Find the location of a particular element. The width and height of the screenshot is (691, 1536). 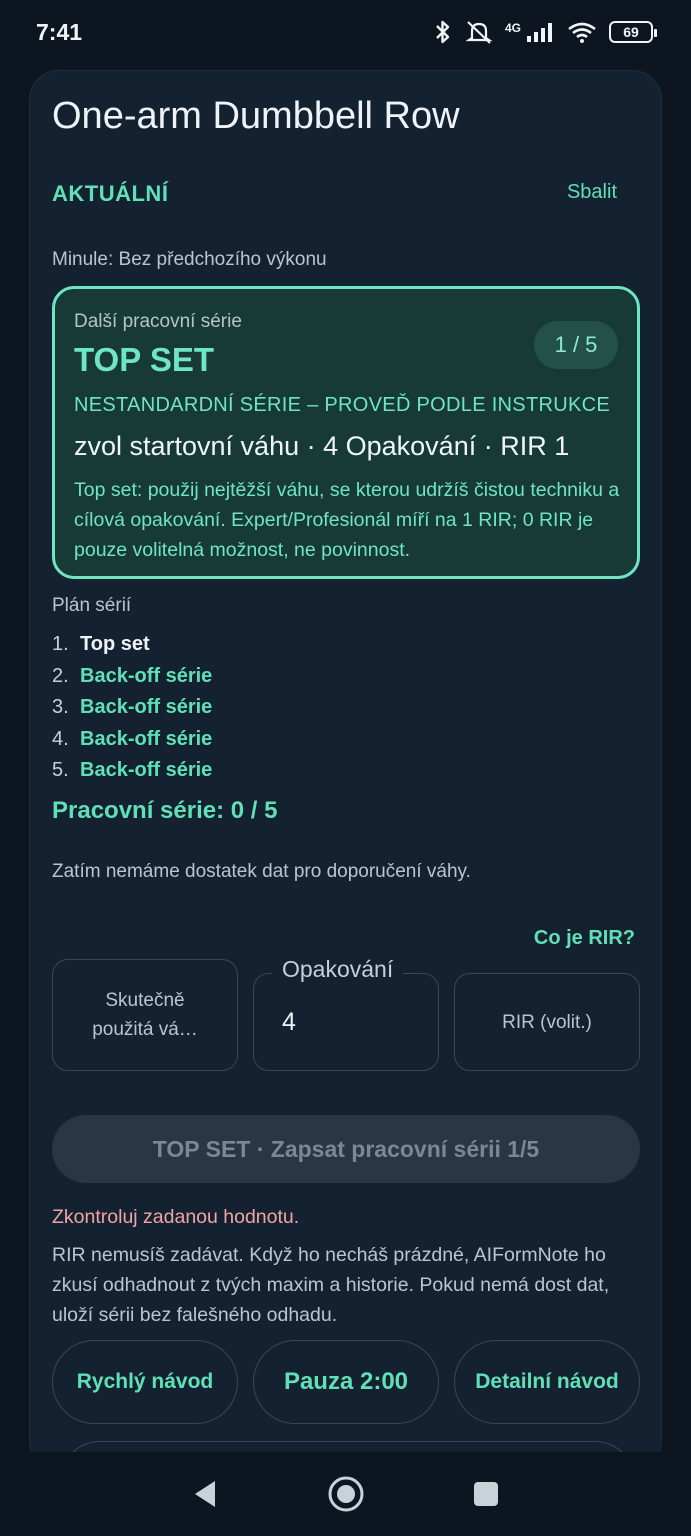

work-set-count: Pracovní série: 0 / 5 is located at coordinates (165, 810).